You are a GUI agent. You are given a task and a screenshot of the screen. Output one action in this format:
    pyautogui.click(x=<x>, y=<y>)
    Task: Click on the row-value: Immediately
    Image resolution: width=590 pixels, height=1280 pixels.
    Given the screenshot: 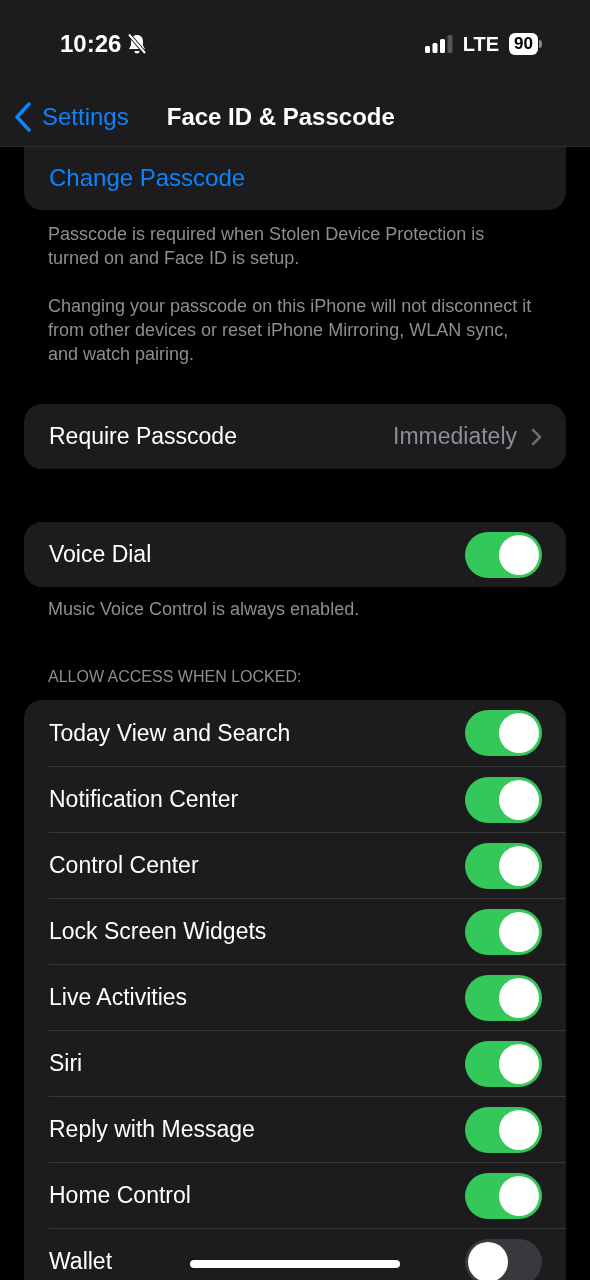 What is the action you would take?
    pyautogui.click(x=455, y=437)
    